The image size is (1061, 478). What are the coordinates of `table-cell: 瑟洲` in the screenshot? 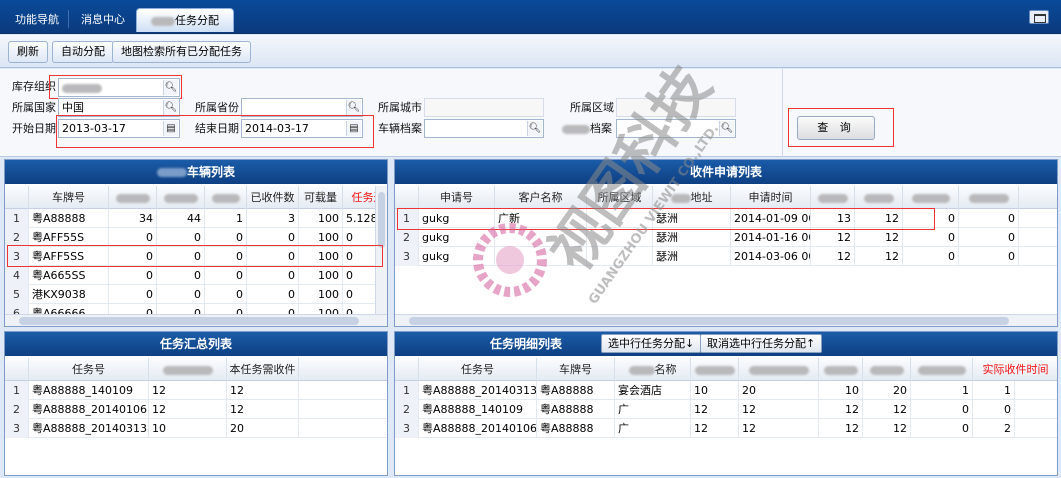 It's located at (692, 256).